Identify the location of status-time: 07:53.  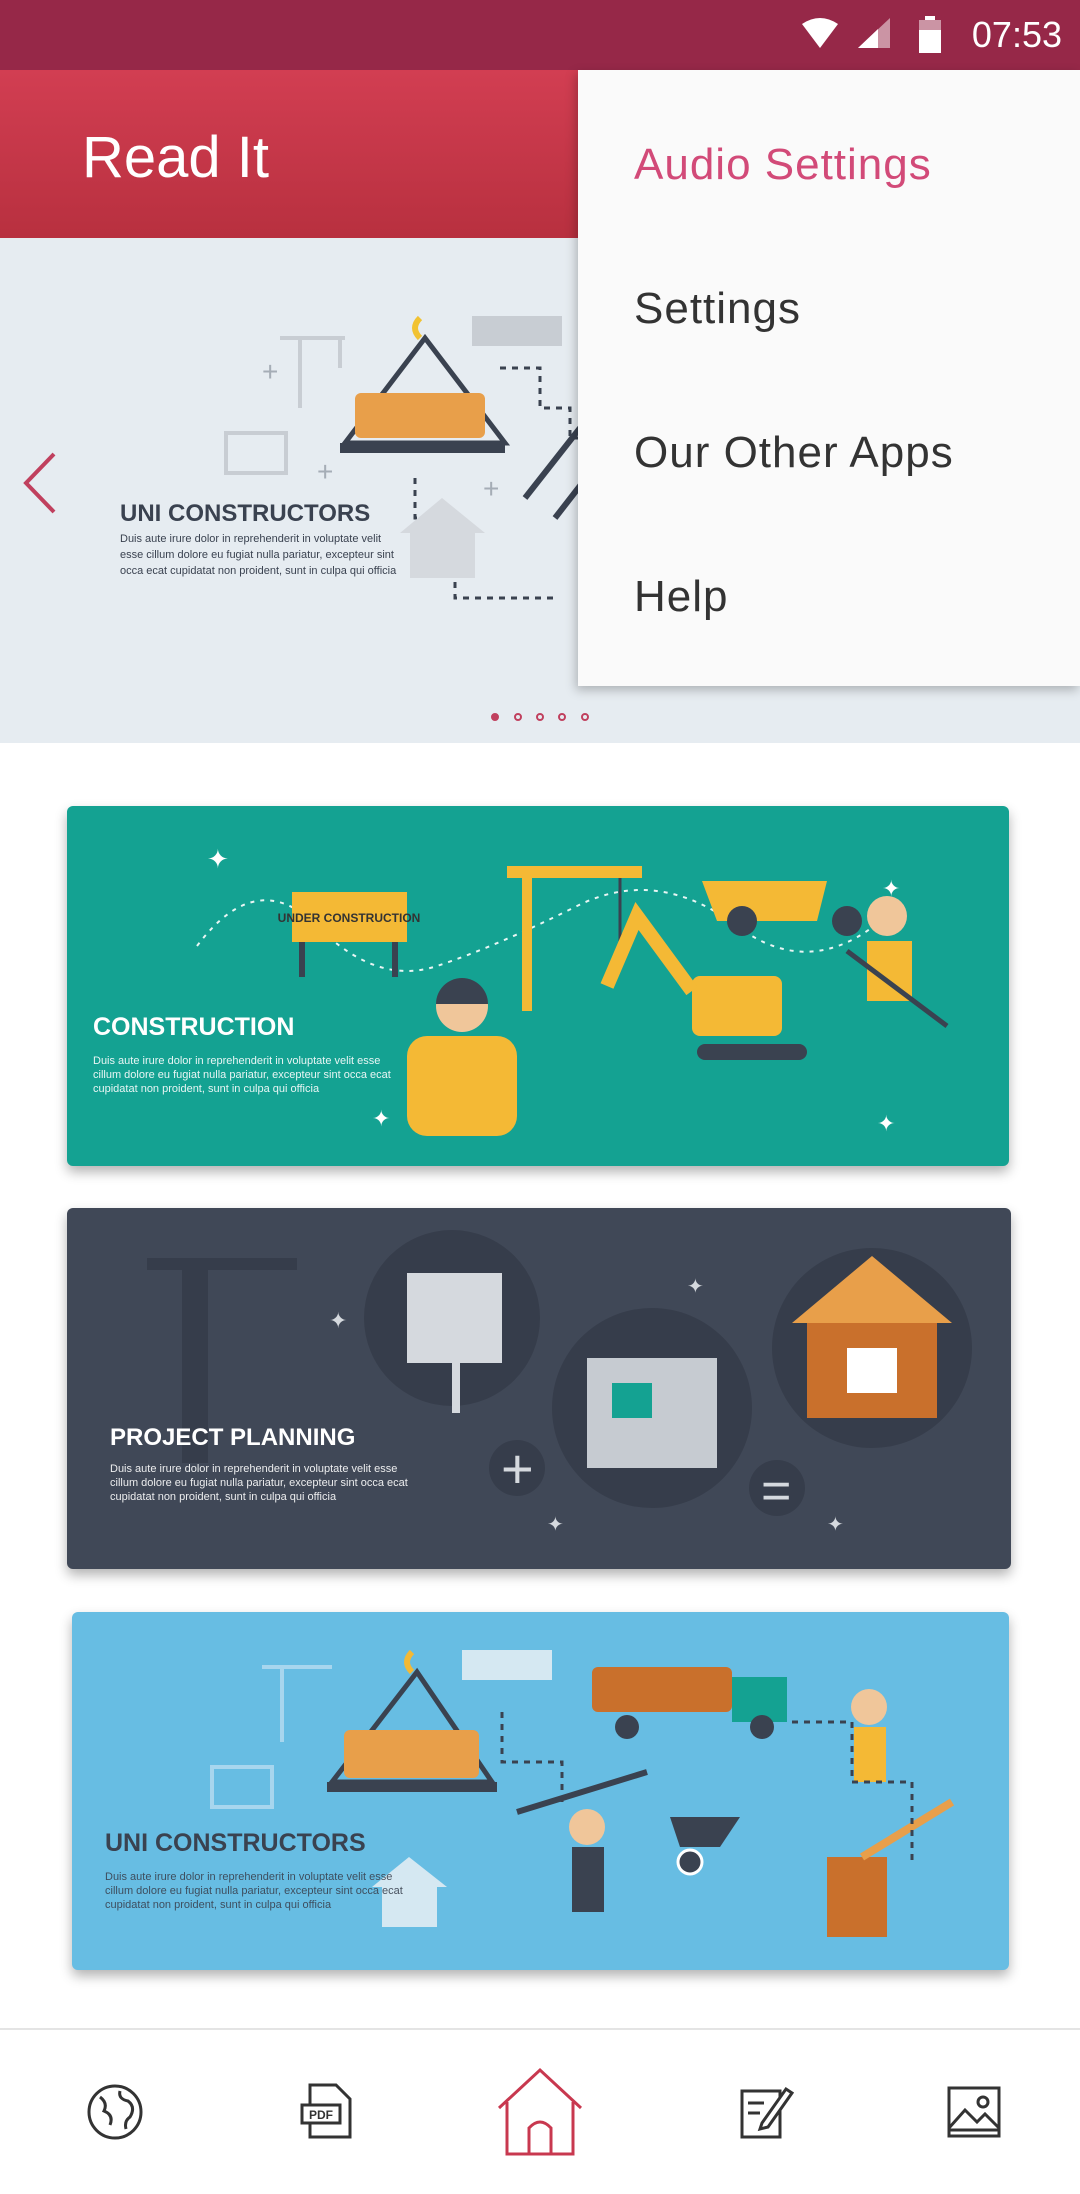
(1016, 34).